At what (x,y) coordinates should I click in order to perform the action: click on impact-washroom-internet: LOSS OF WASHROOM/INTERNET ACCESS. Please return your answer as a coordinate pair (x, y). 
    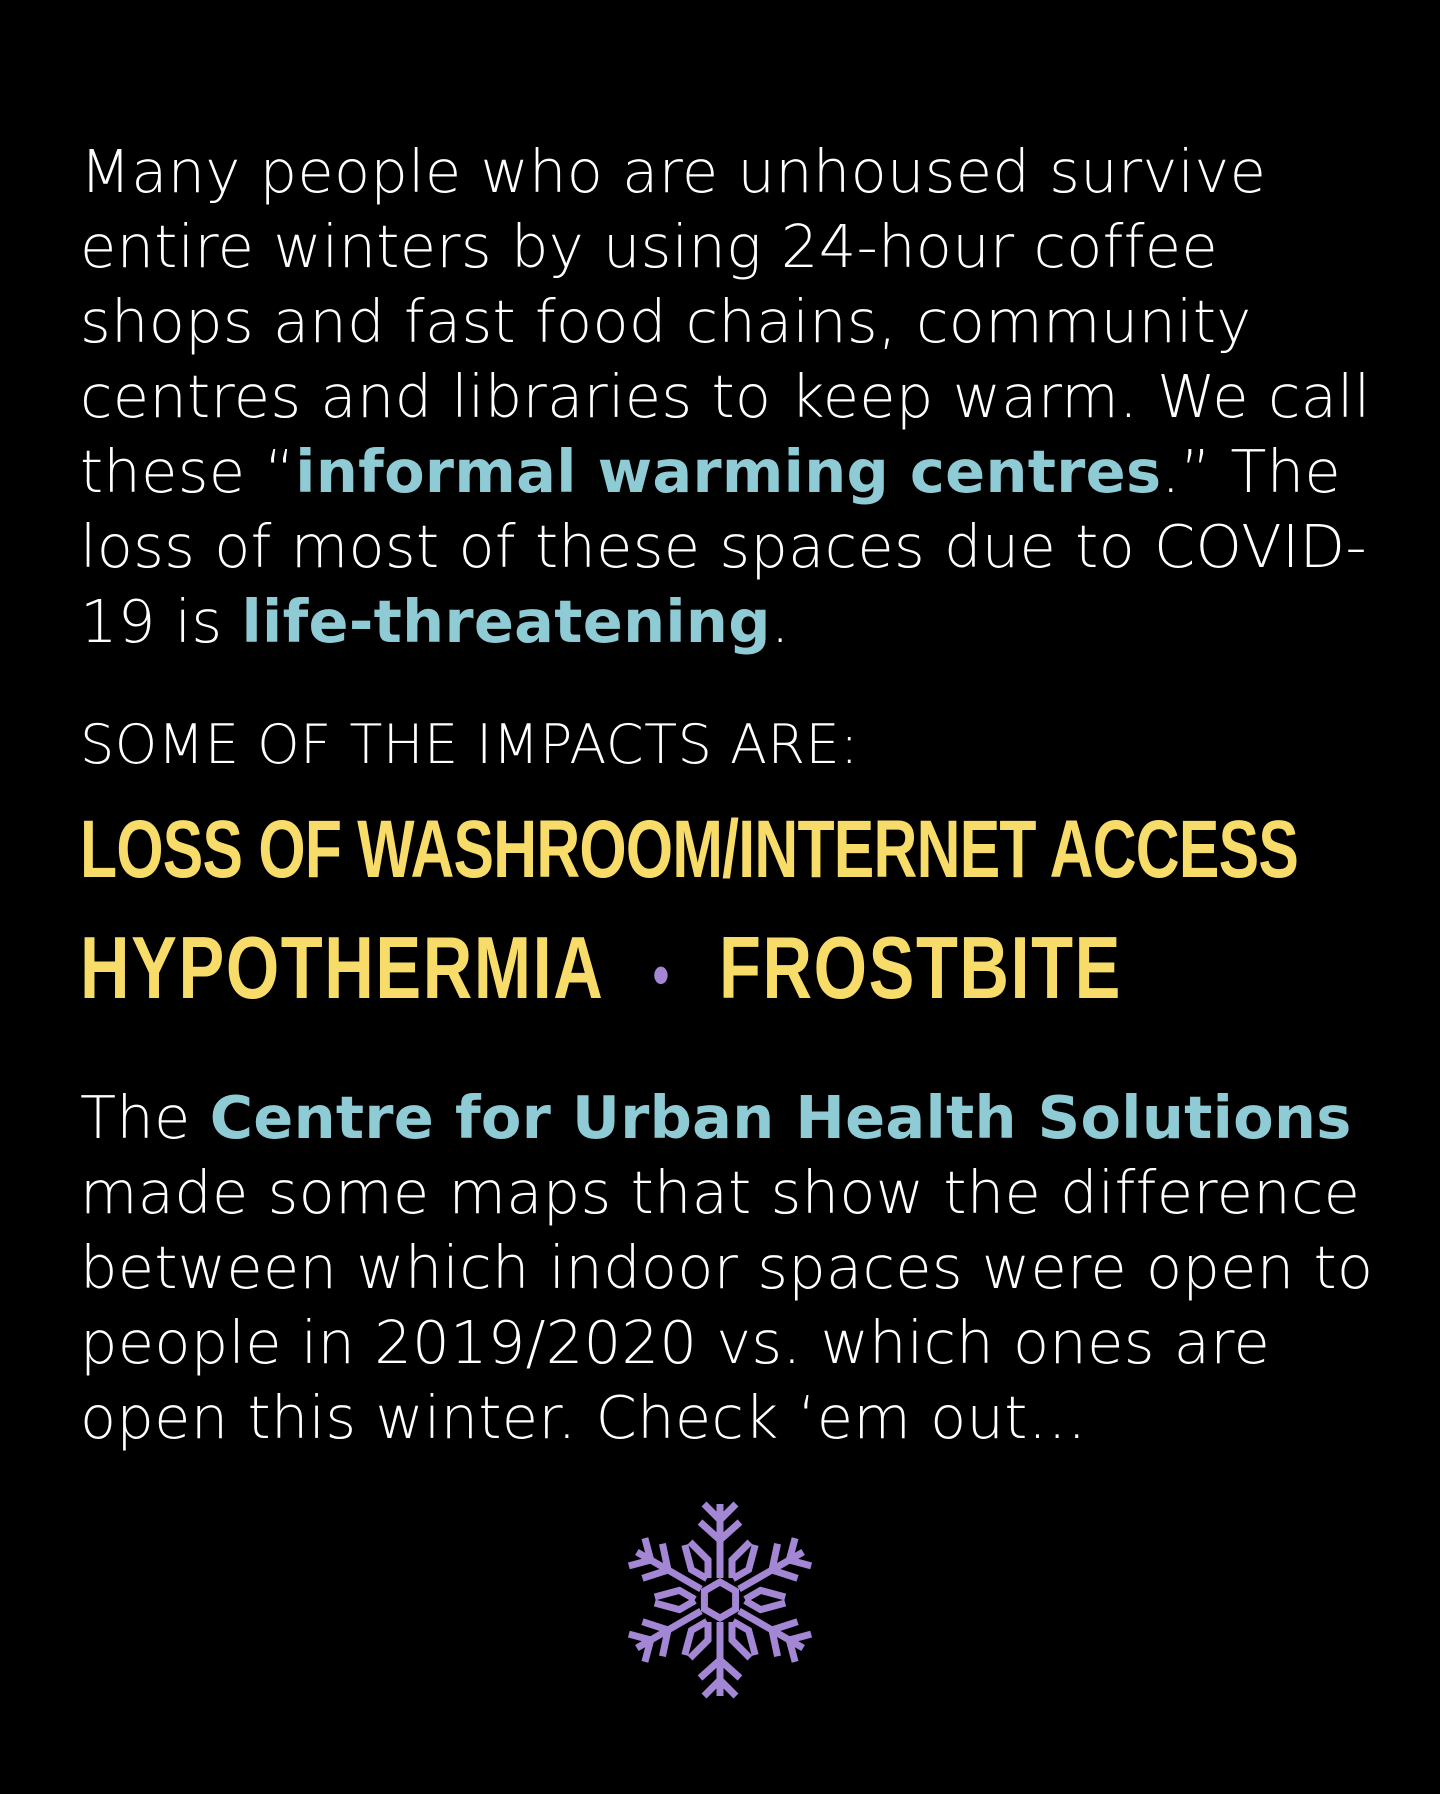
    Looking at the image, I should click on (689, 849).